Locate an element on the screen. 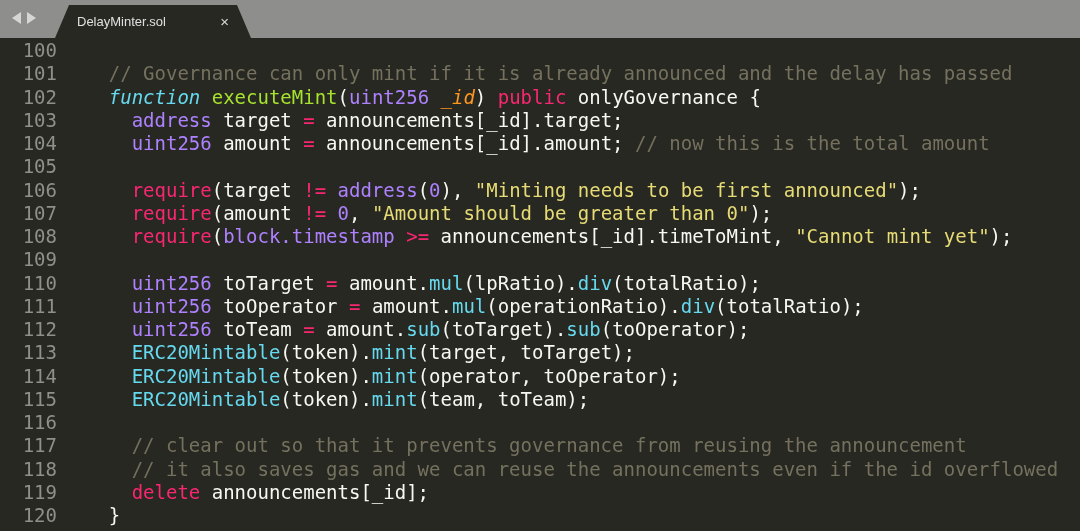  code-line: uint256 toTarget = amount.mul(lpRatio).div(totalRatio); is located at coordinates (446, 283).